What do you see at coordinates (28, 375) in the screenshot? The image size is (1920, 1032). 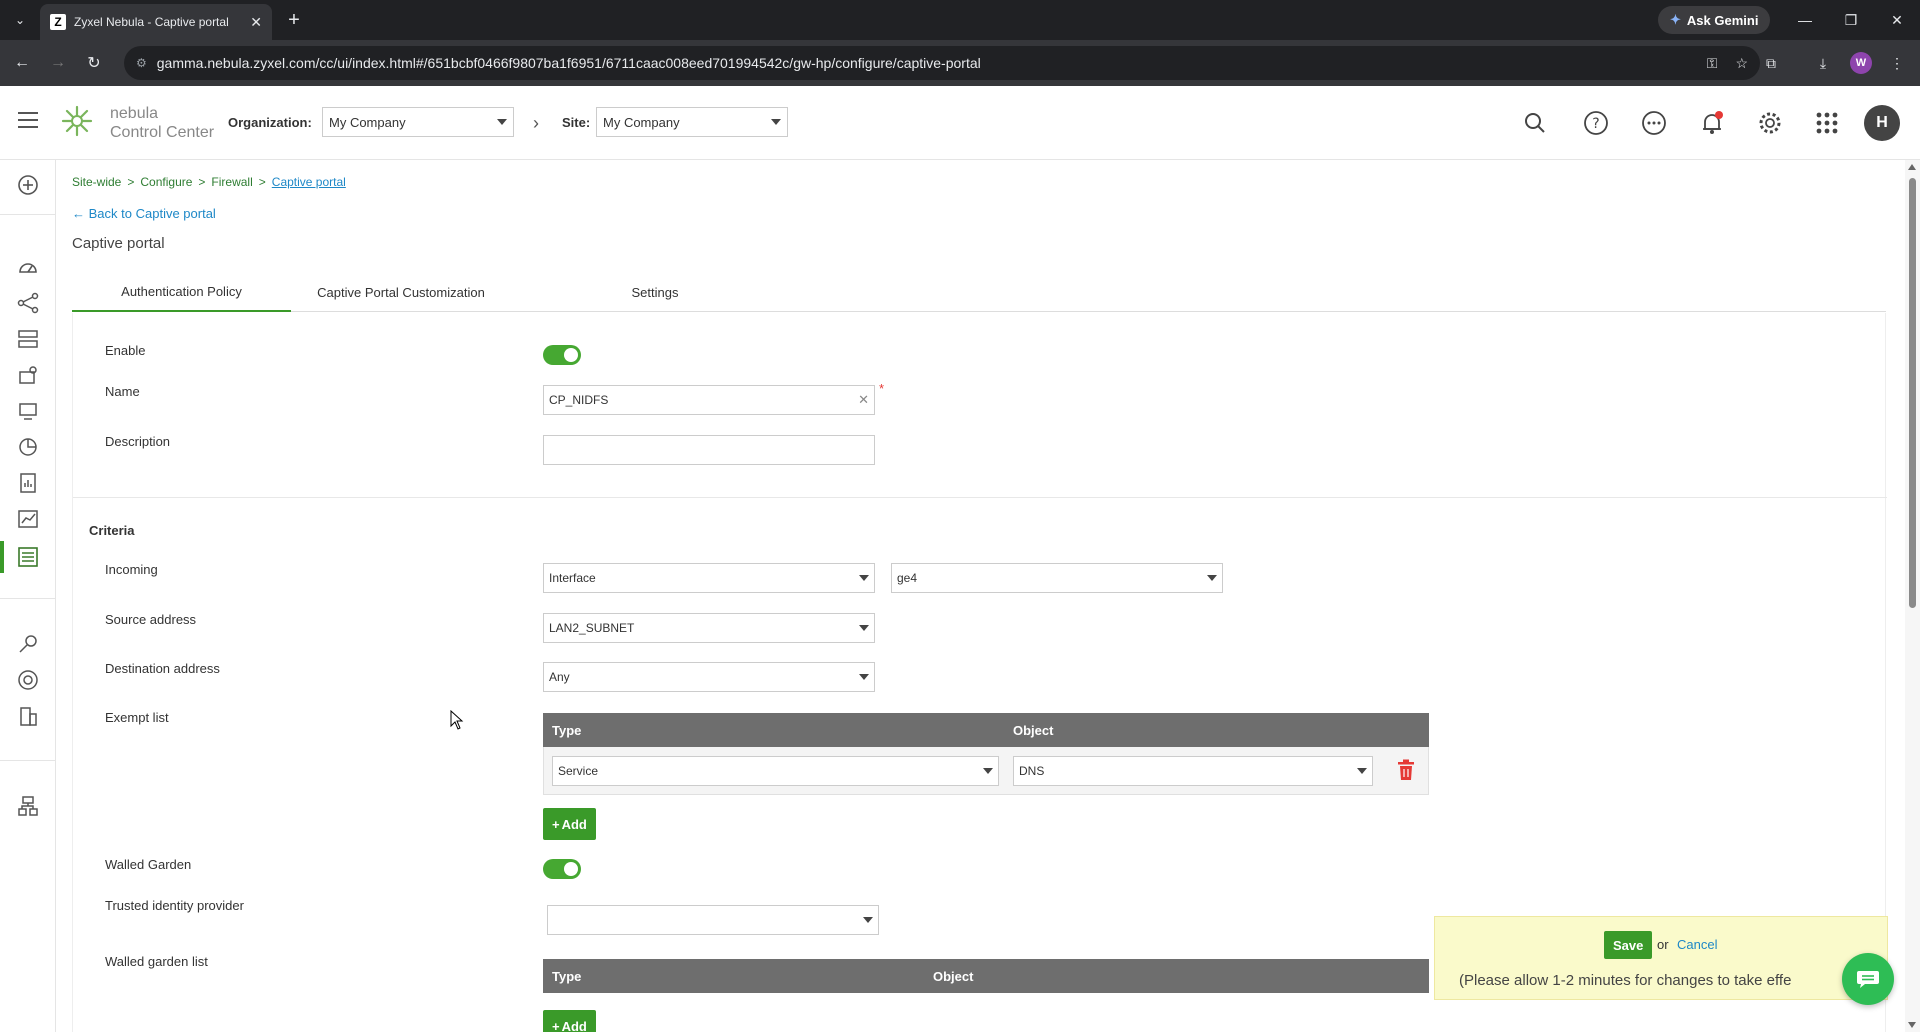 I see `site-inventory-icon` at bounding box center [28, 375].